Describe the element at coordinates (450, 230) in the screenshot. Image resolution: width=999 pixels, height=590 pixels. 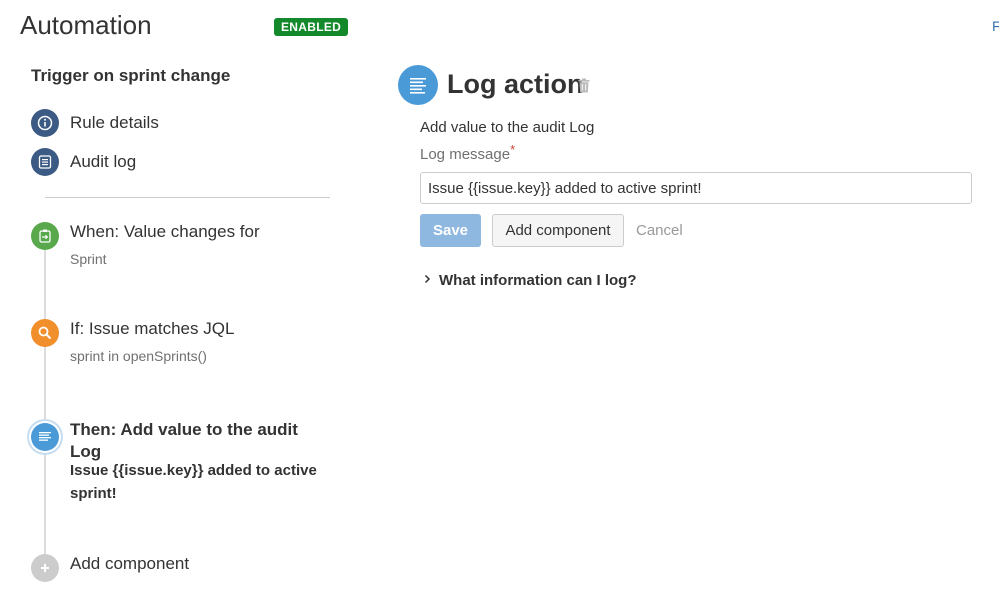
I see `save-button: Save` at that location.